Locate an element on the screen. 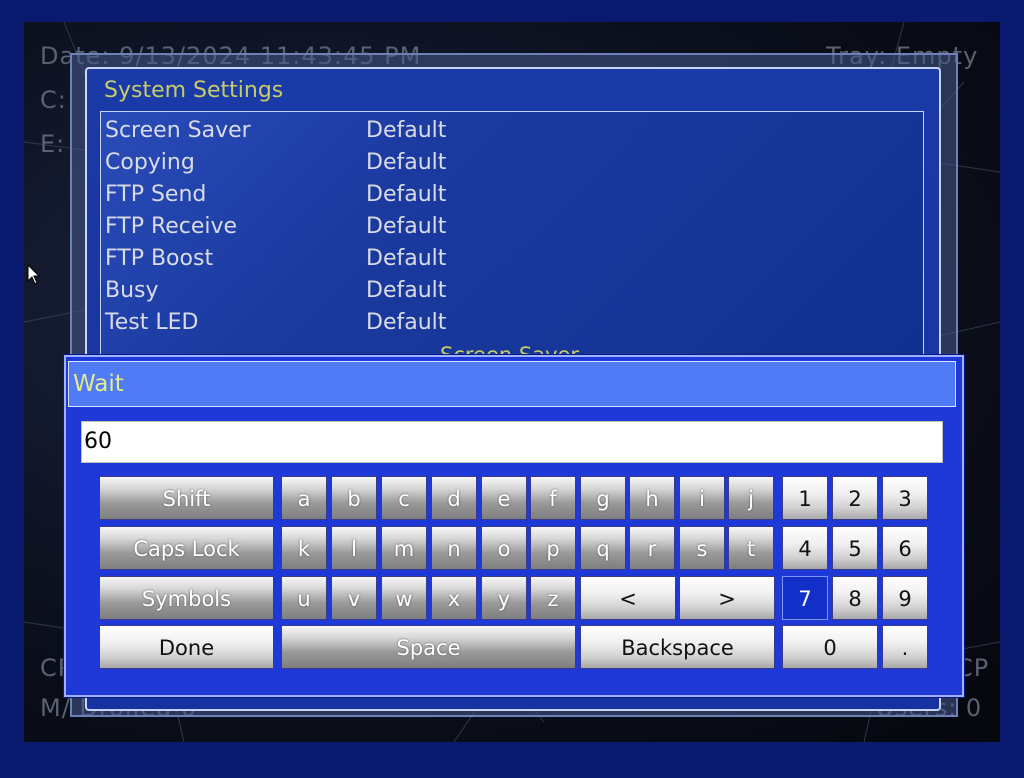  mouse-cursor-icon is located at coordinates (34, 274).